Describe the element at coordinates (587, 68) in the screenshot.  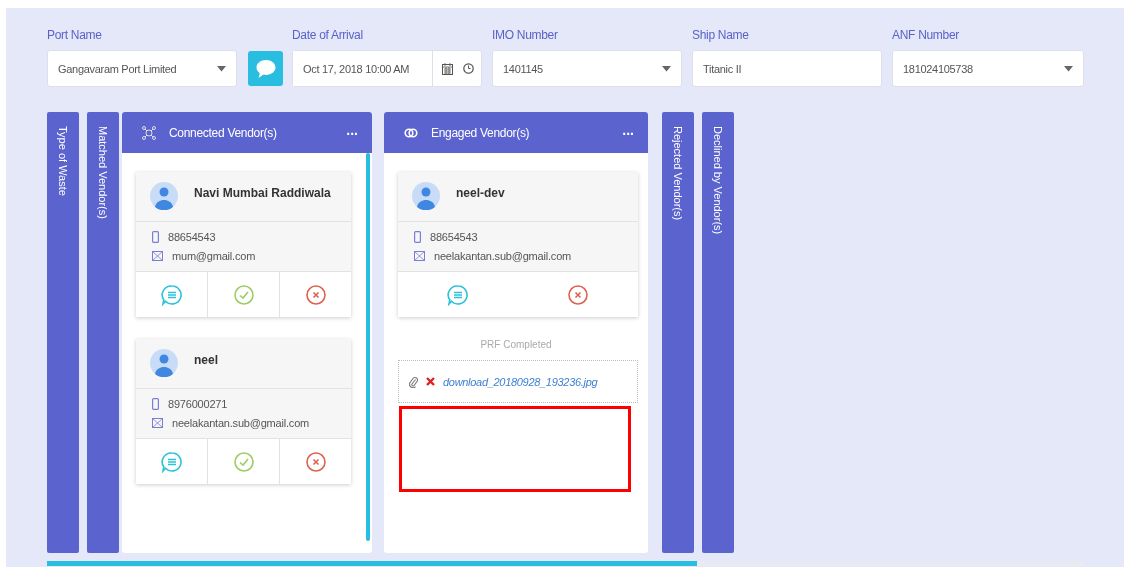
I see `select-field: 1401145` at that location.